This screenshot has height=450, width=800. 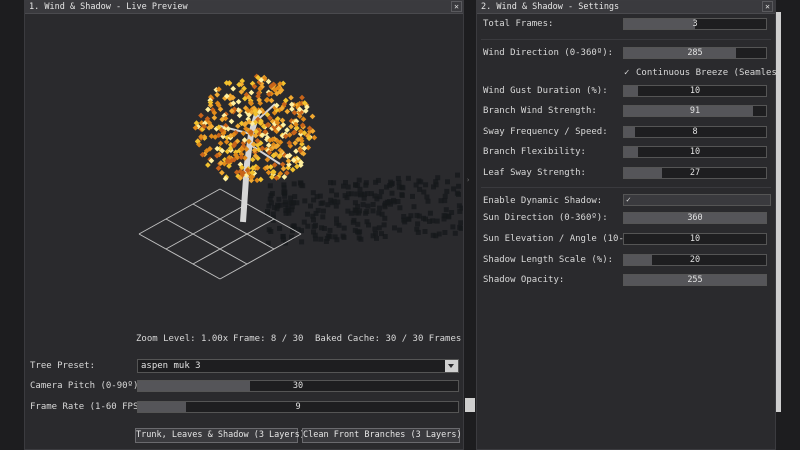 I want to click on chevron-down-icon, so click(x=451, y=366).